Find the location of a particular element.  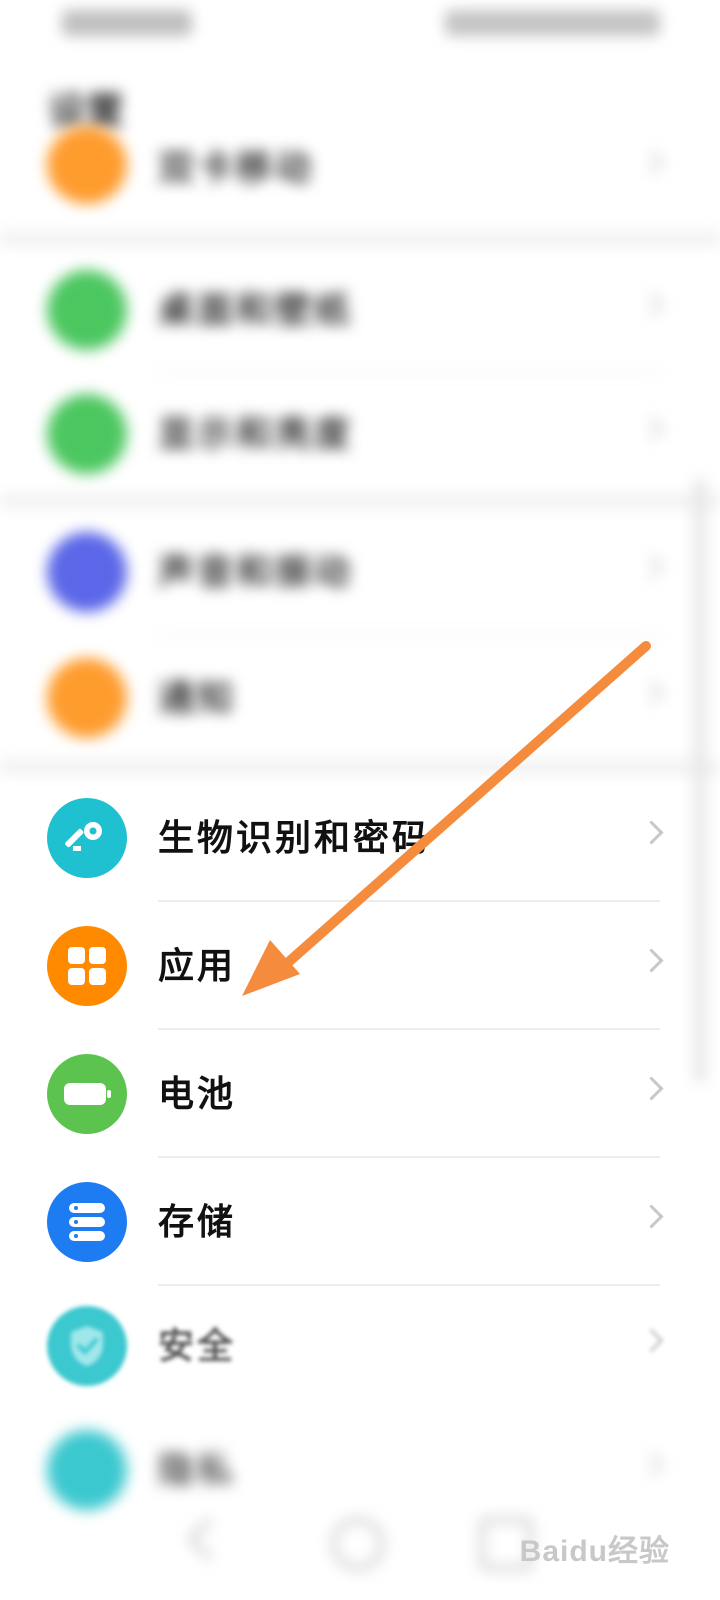

settings-item-label: 通知 is located at coordinates (197, 698).